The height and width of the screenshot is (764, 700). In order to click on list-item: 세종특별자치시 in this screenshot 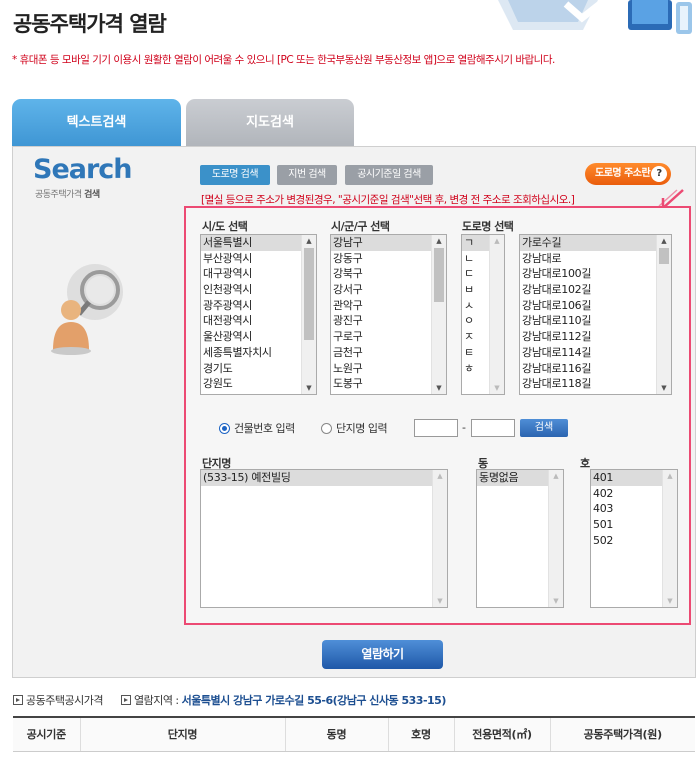, I will do `click(258, 353)`.